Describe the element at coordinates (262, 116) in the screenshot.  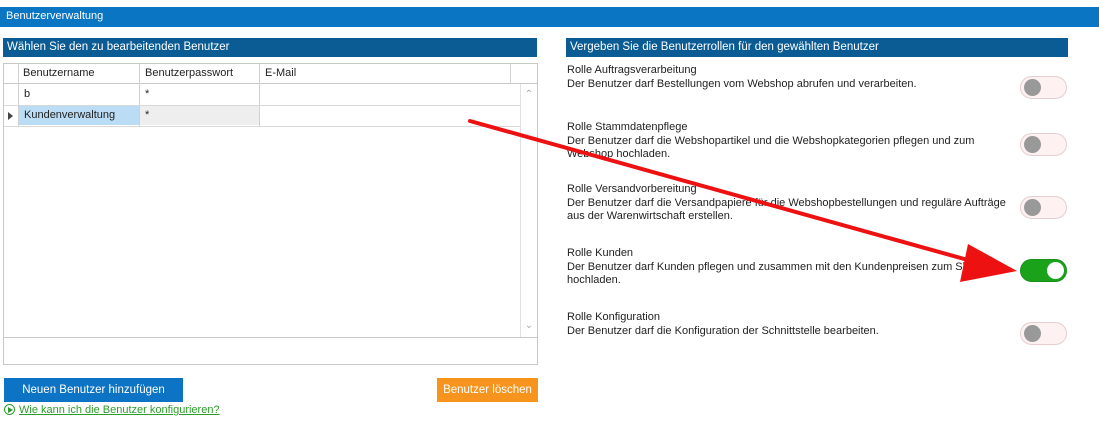
I see `table-row-selected: Kundenverwaltung *` at that location.